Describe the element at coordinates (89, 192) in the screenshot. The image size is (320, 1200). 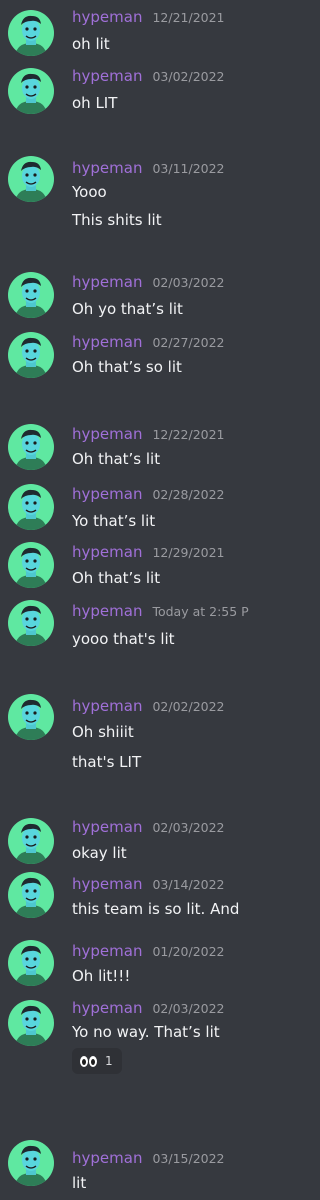
I see `message-text: Yooo` at that location.